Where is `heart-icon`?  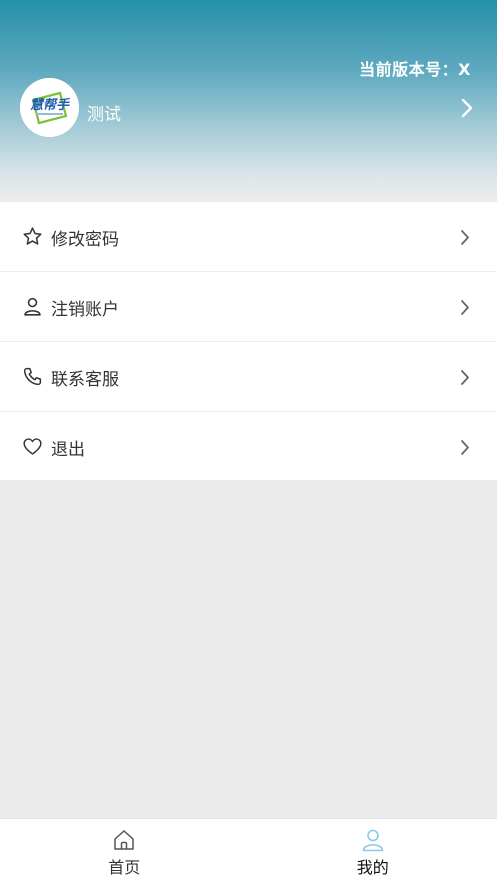
heart-icon is located at coordinates (32, 446).